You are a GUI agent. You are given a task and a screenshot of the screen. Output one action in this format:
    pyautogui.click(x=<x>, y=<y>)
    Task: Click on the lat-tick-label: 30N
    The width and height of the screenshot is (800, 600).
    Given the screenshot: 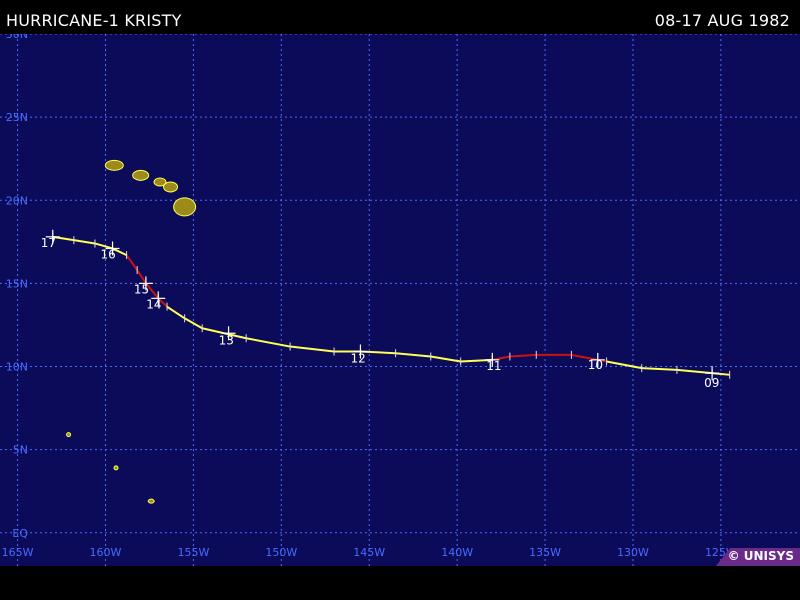 What is the action you would take?
    pyautogui.click(x=17, y=37)
    